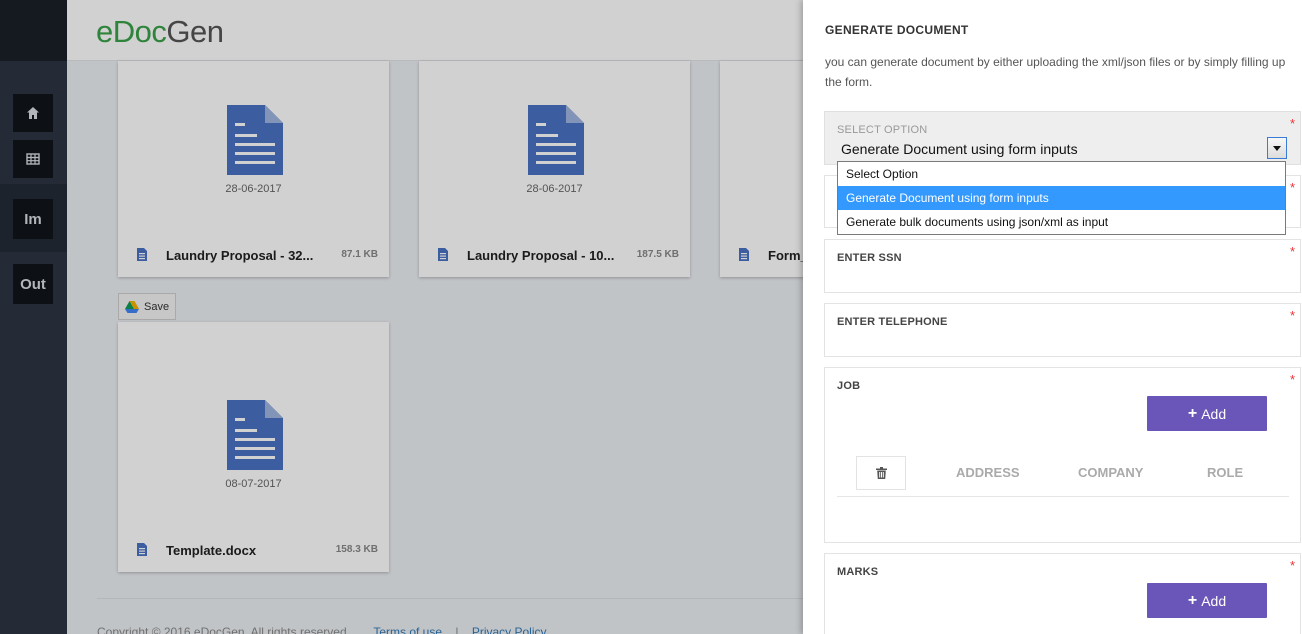  What do you see at coordinates (1225, 472) in the screenshot?
I see `column-header-role: ROLE` at bounding box center [1225, 472].